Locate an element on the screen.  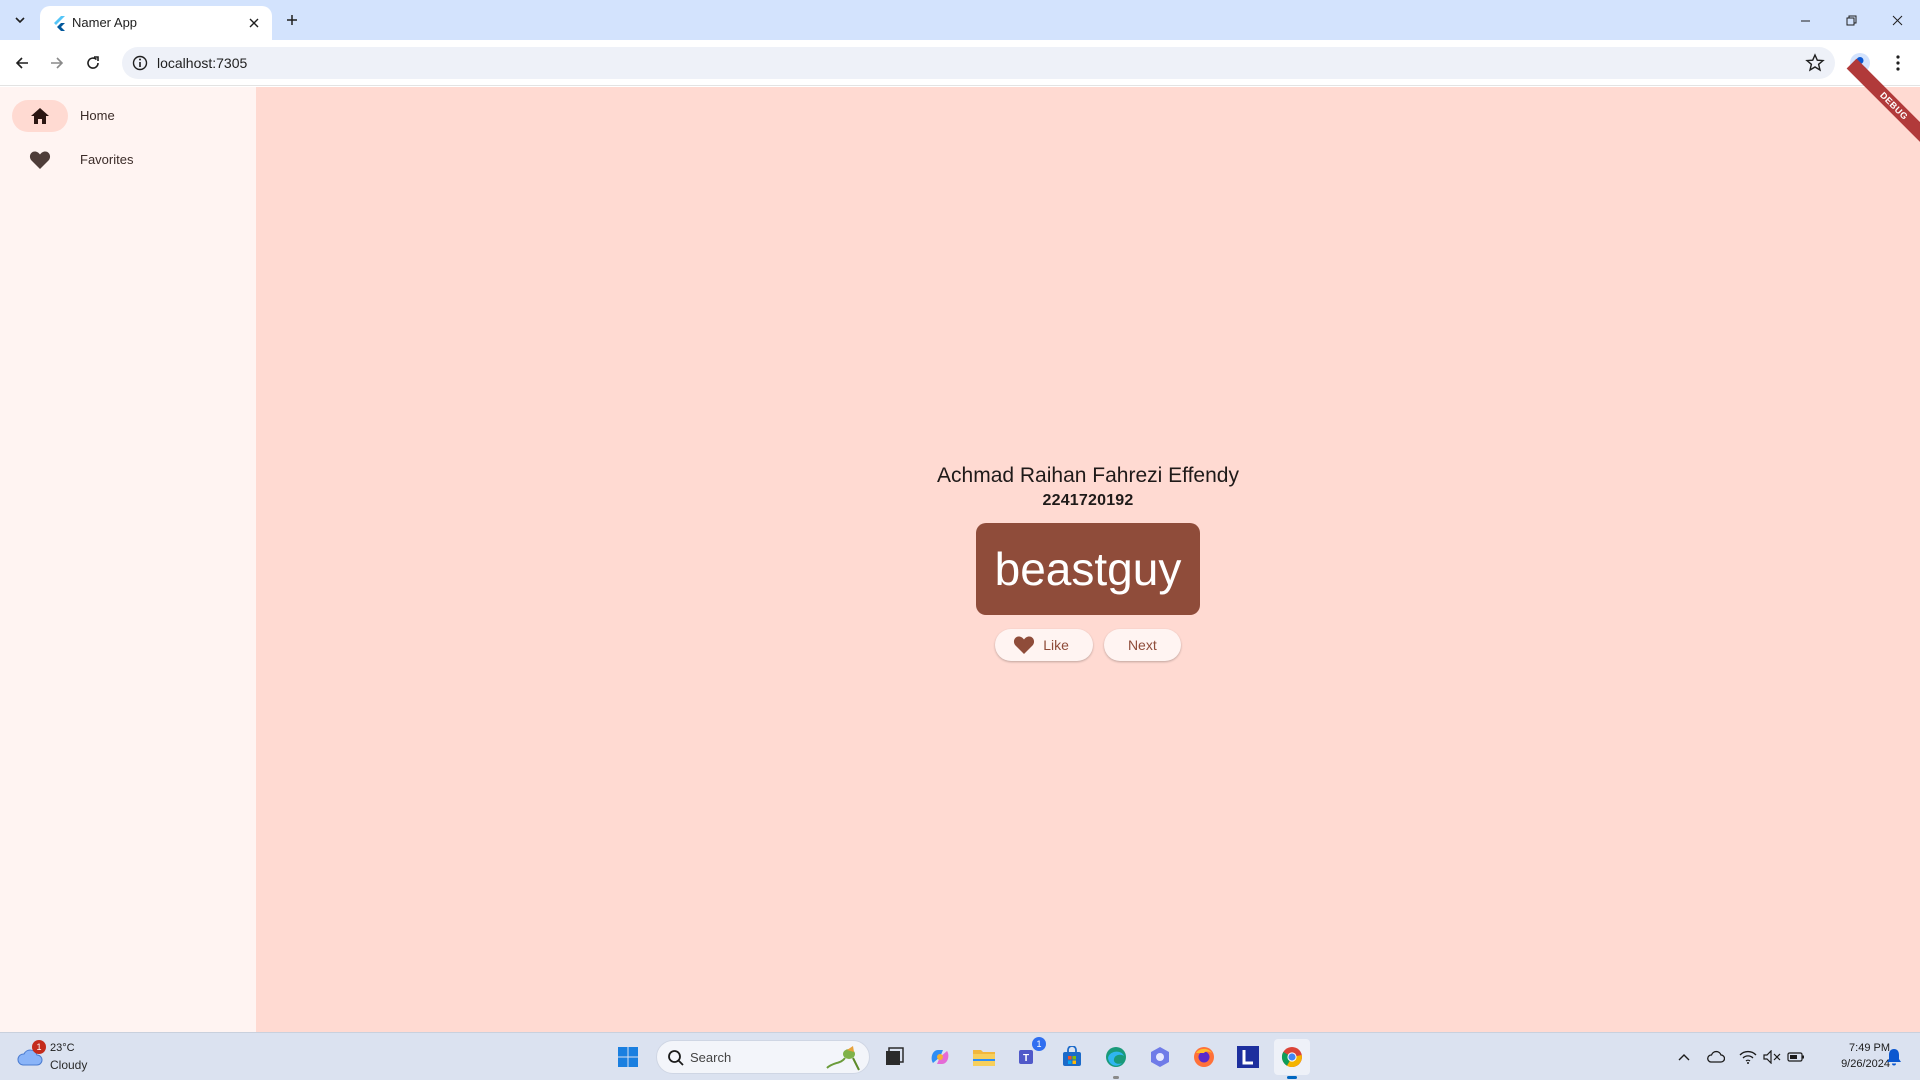
taskbar-clock: 7:49 PM 9/26/2024 is located at coordinates (1850, 1056).